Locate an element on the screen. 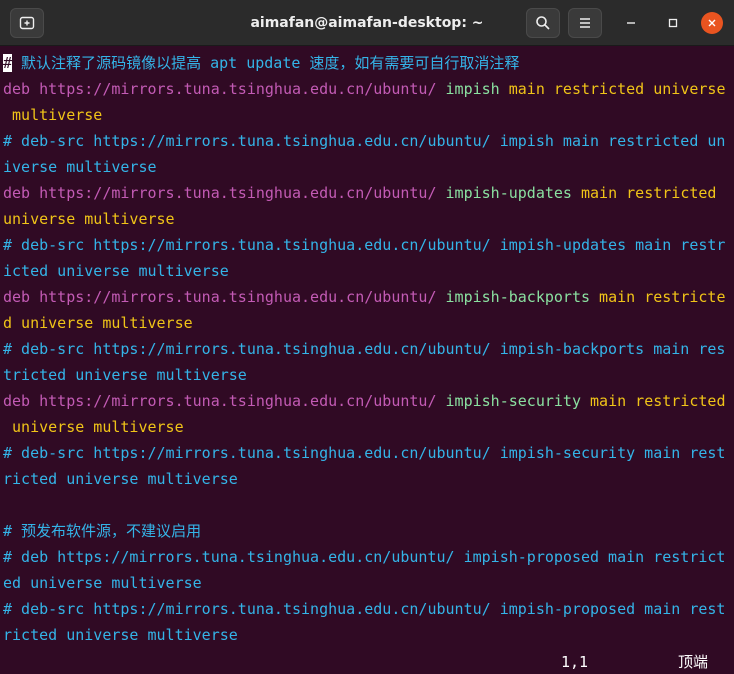 The width and height of the screenshot is (734, 674). editor-line: # 预发布软件源，不建议启用 is located at coordinates (102, 531).